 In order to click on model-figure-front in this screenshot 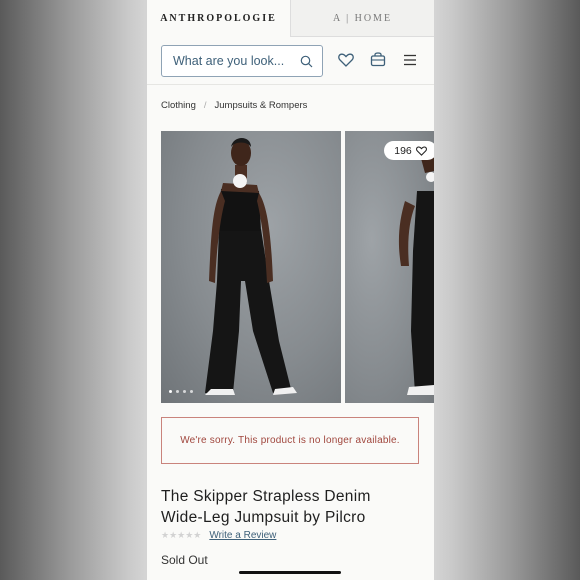, I will do `click(251, 266)`.